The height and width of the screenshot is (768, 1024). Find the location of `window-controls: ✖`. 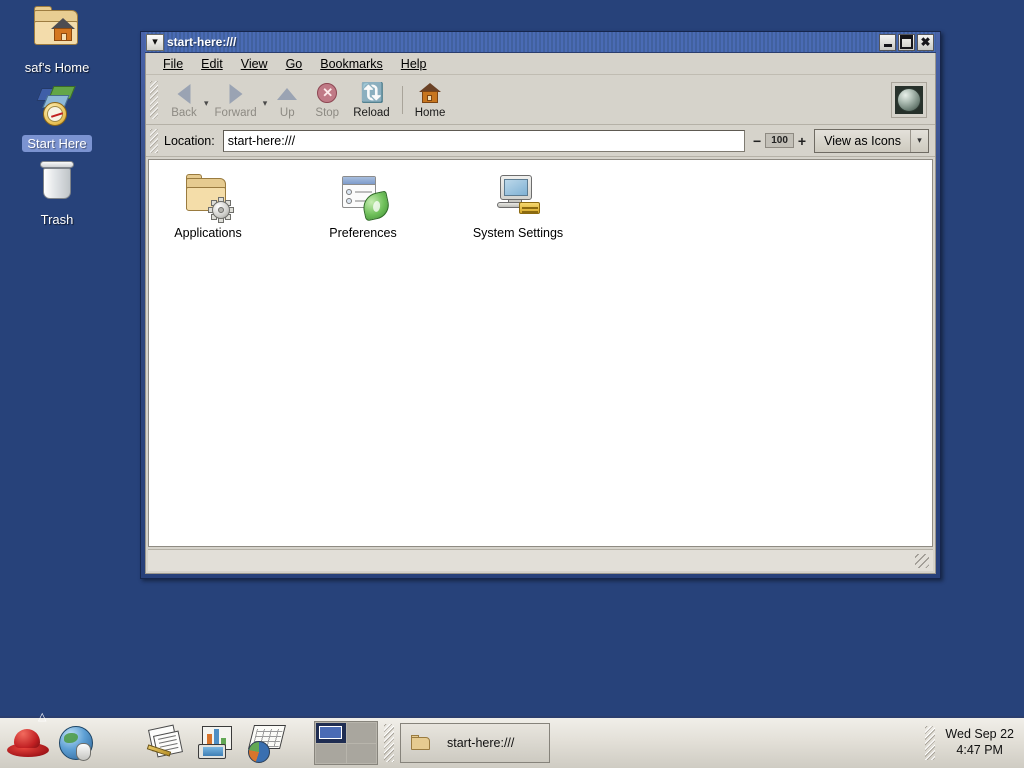

window-controls: ✖ is located at coordinates (907, 42).